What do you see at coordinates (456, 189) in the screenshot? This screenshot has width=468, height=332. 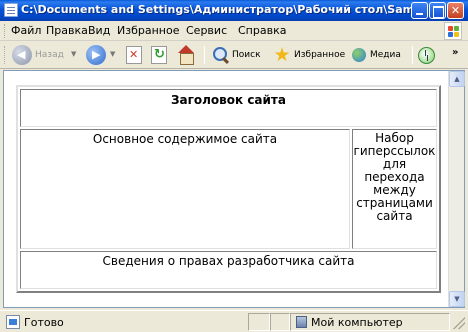 I see `vertical-scrollbar: ▲ ▼` at bounding box center [456, 189].